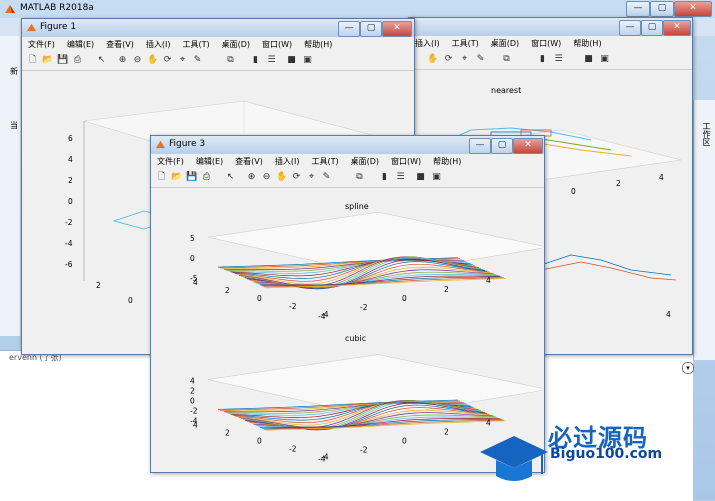 This screenshot has height=501, width=715. Describe the element at coordinates (161, 177) in the screenshot. I see `fig3-new-icon: 🗋` at that location.